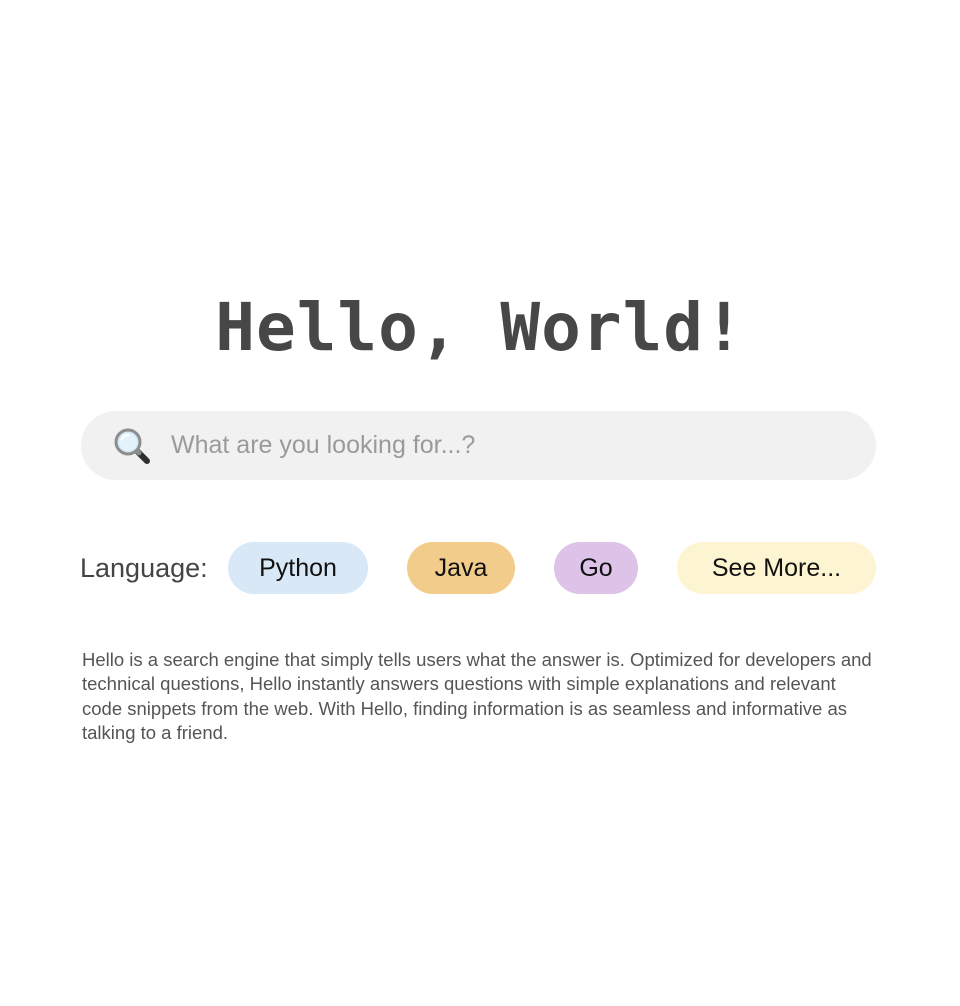  Describe the element at coordinates (480, 327) in the screenshot. I see `page-title: Hello, World!` at that location.